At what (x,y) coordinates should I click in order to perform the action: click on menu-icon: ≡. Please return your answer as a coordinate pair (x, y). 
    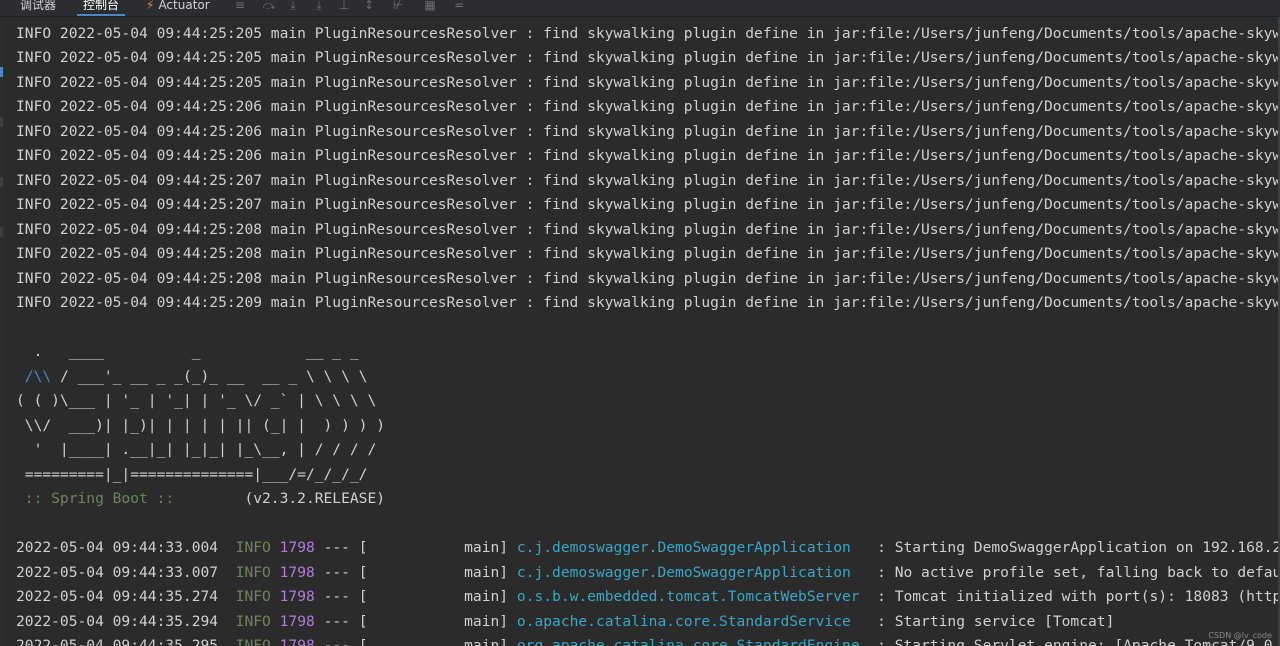
    Looking at the image, I should click on (240, 6).